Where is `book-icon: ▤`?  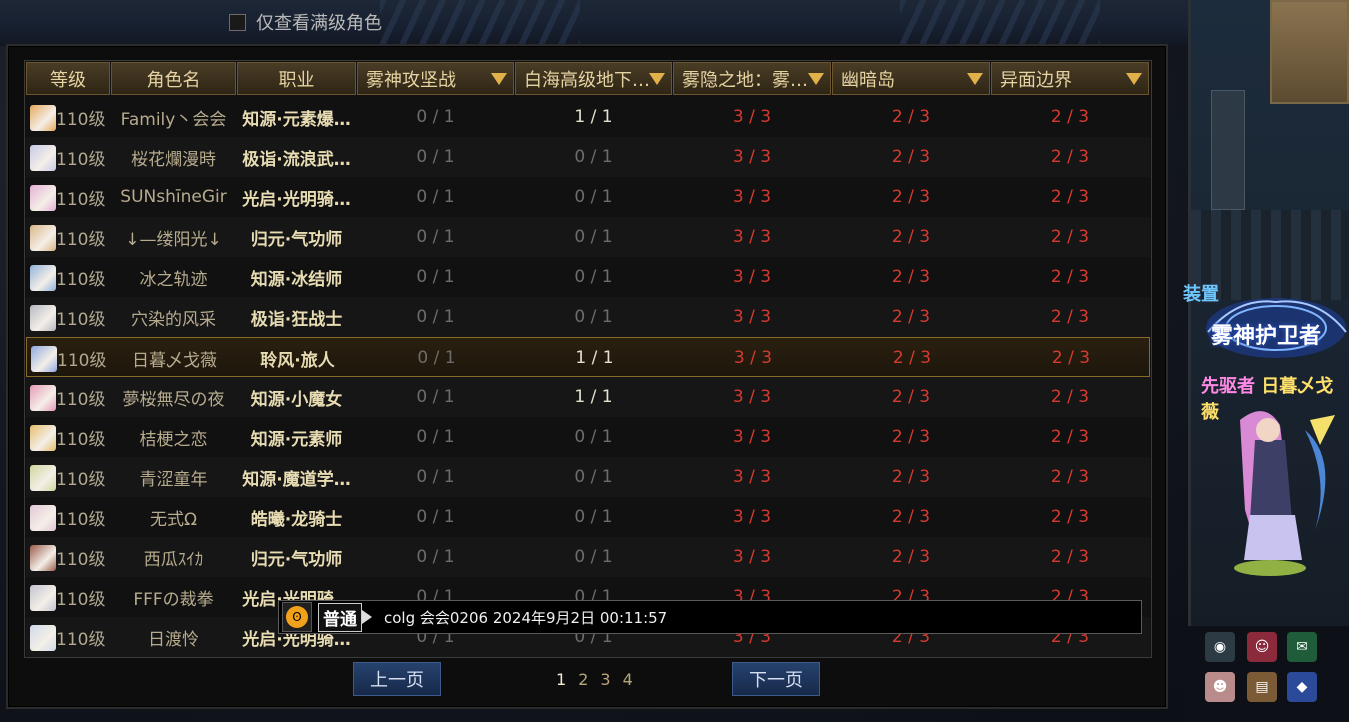 book-icon: ▤ is located at coordinates (1262, 687).